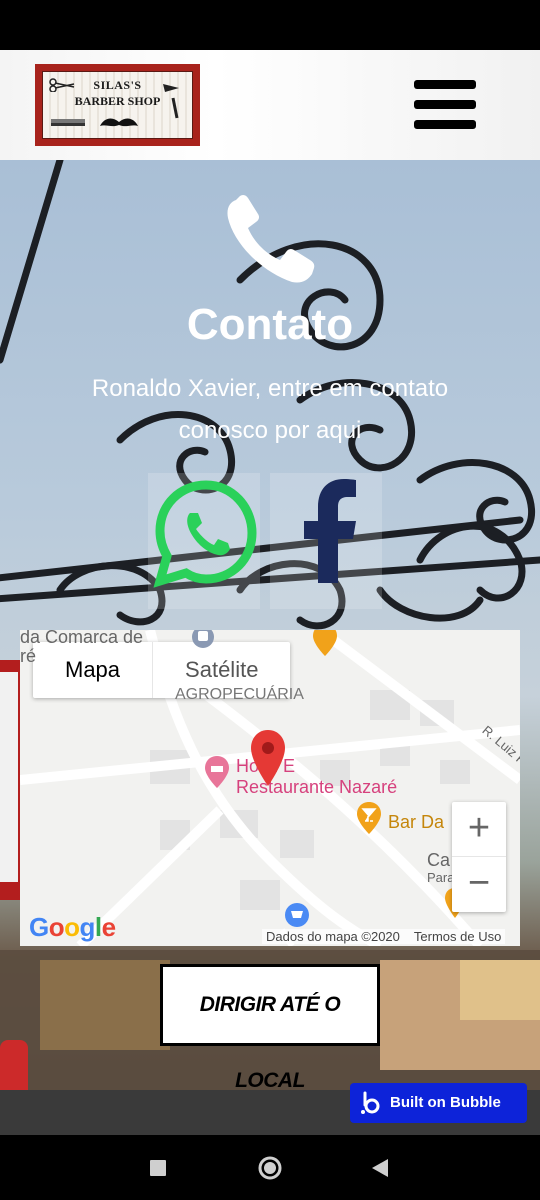 The image size is (540, 1200). I want to click on tab-map: Mapa, so click(92, 670).